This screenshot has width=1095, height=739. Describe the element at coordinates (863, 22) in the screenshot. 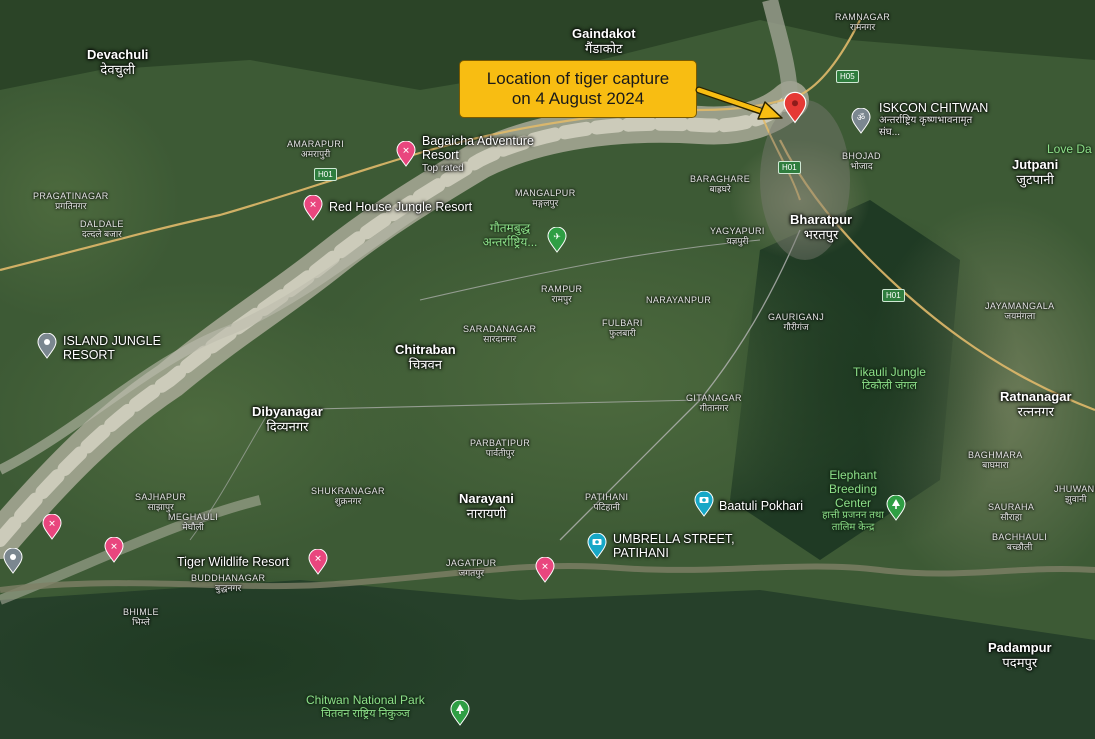

I see `locality-label: RAMNAGAR रामनगर` at that location.